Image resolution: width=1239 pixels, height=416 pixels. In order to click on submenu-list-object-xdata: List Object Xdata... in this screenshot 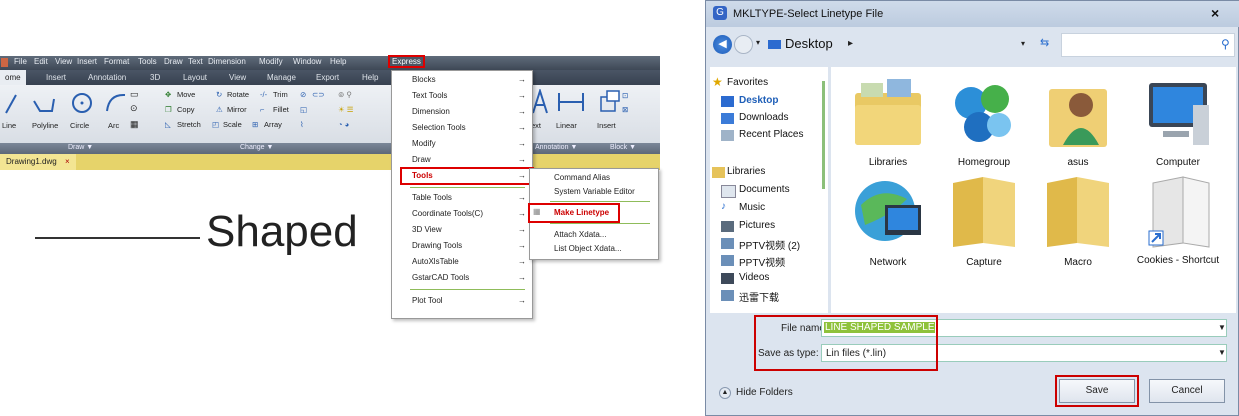, I will do `click(588, 248)`.